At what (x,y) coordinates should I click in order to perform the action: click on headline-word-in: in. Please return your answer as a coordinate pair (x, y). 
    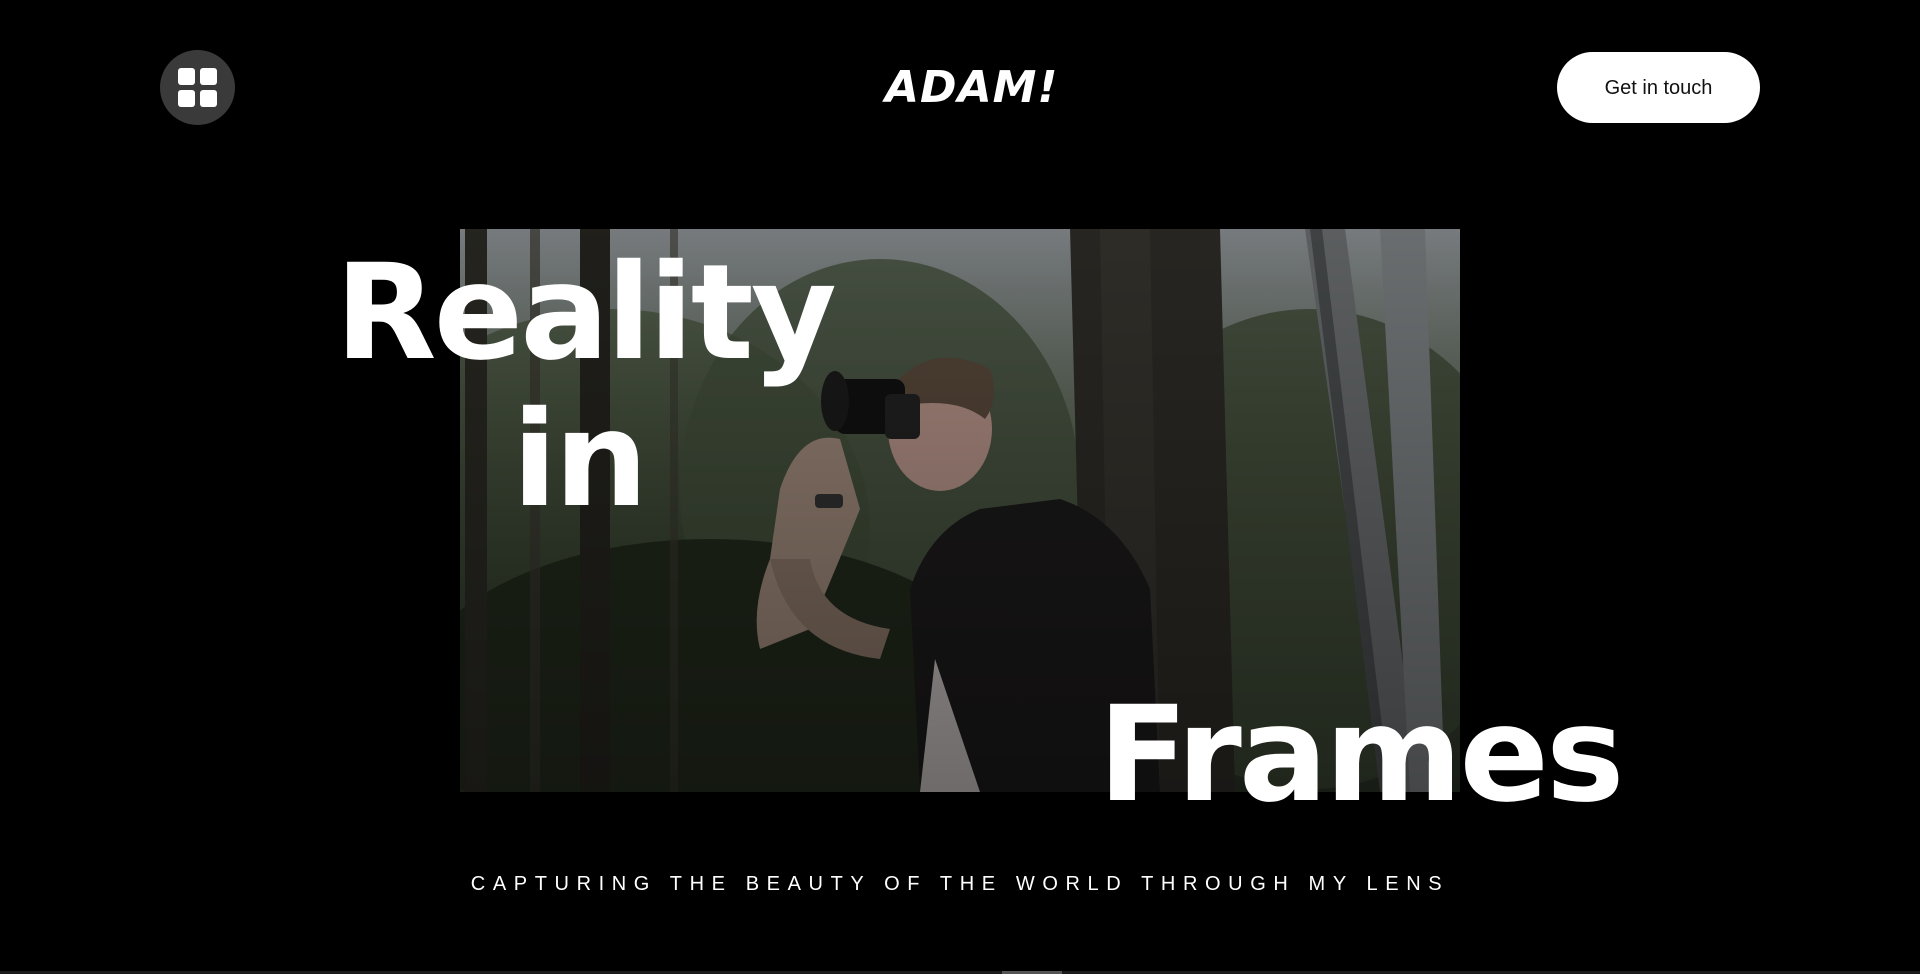
    Looking at the image, I should click on (580, 460).